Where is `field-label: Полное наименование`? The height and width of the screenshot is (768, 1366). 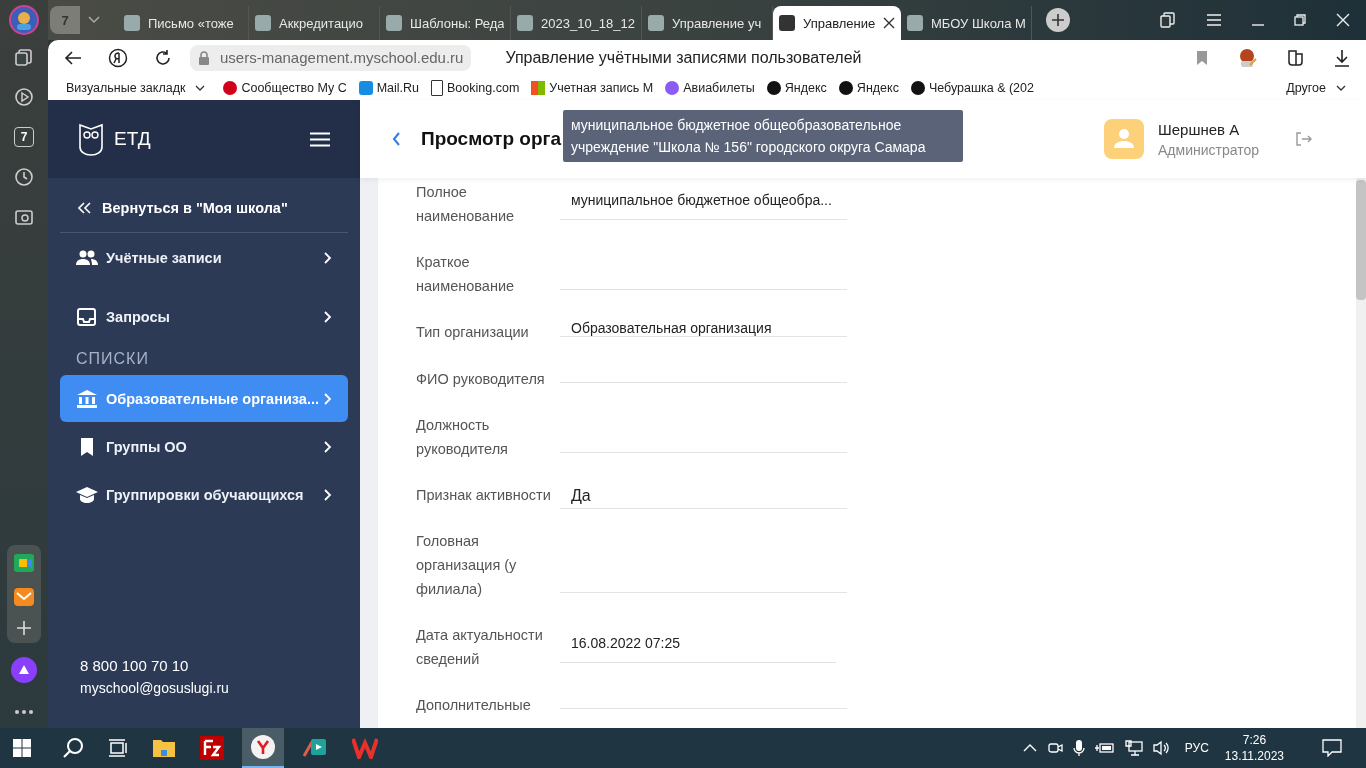
field-label: Полное наименование is located at coordinates (466, 204).